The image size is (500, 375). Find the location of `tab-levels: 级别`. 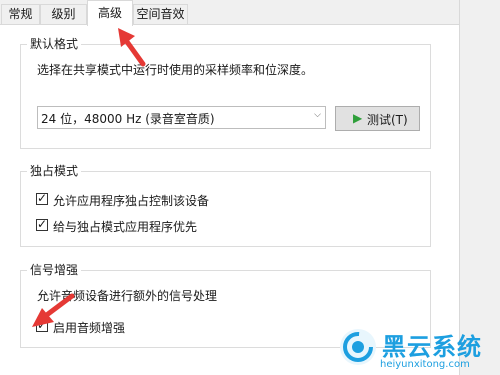

tab-levels: 级别 is located at coordinates (63, 14).